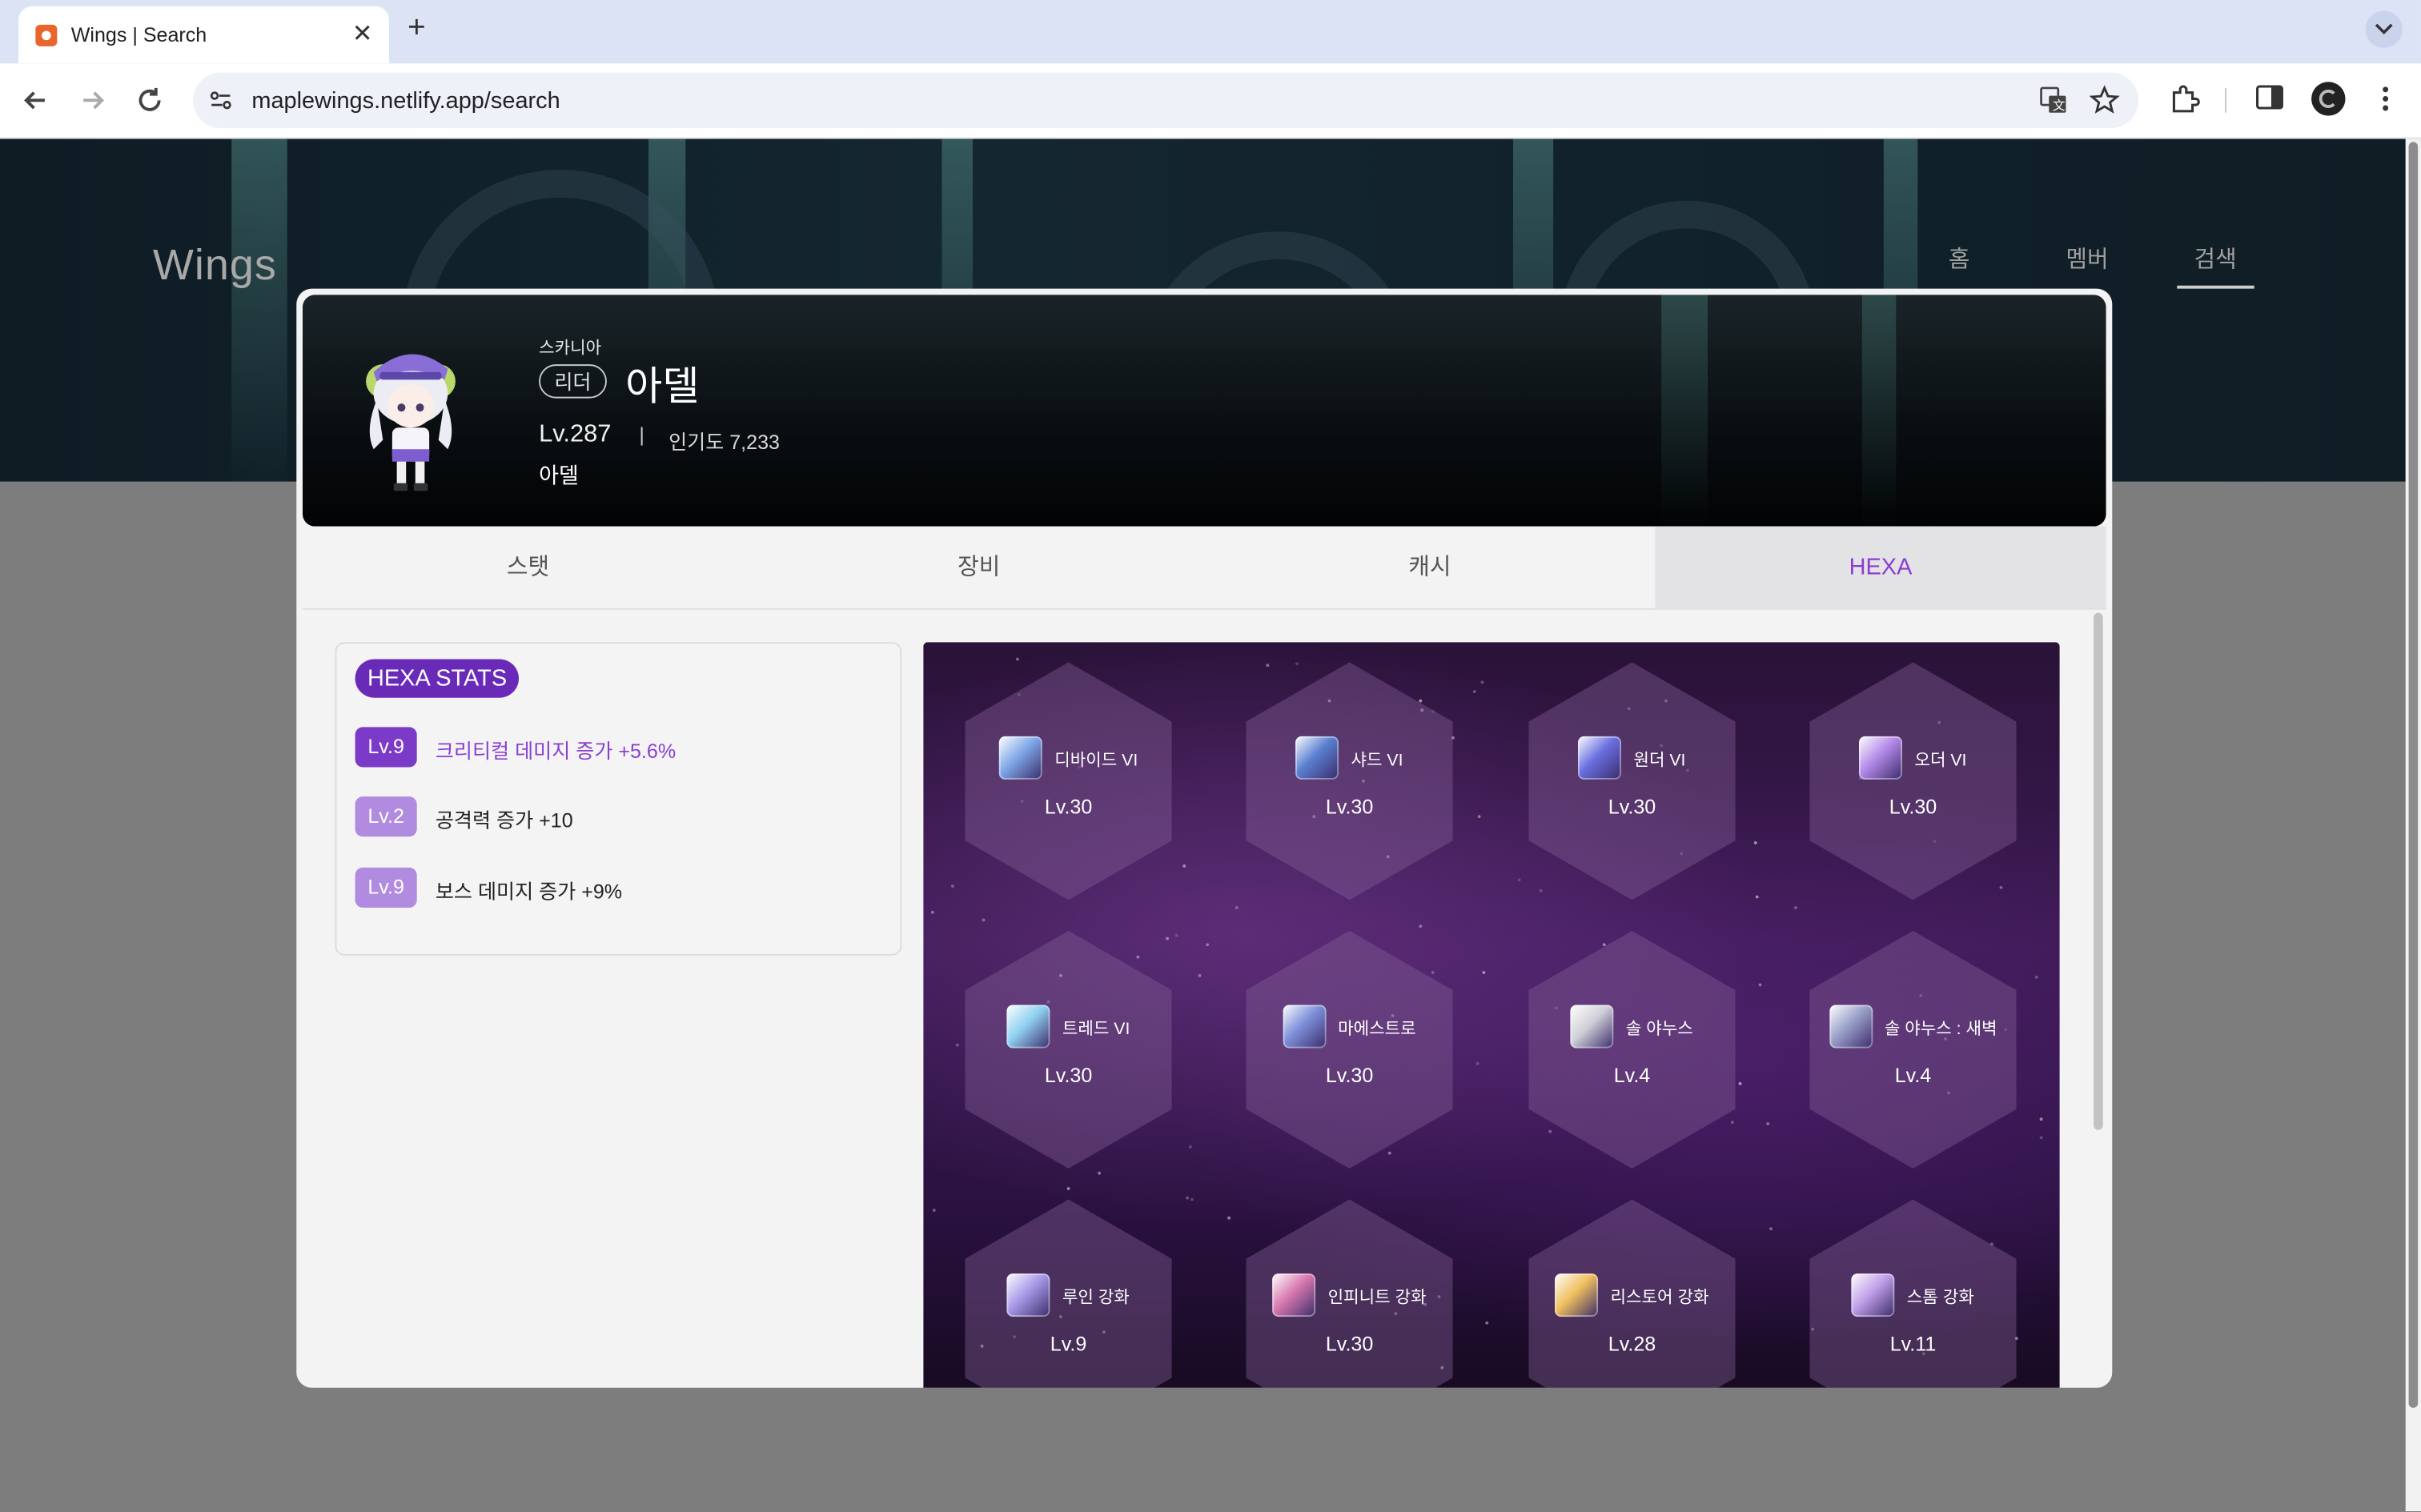 Image resolution: width=2421 pixels, height=1512 pixels. Describe the element at coordinates (405, 101) in the screenshot. I see `url-text: maplewings.netlify.app/search` at that location.